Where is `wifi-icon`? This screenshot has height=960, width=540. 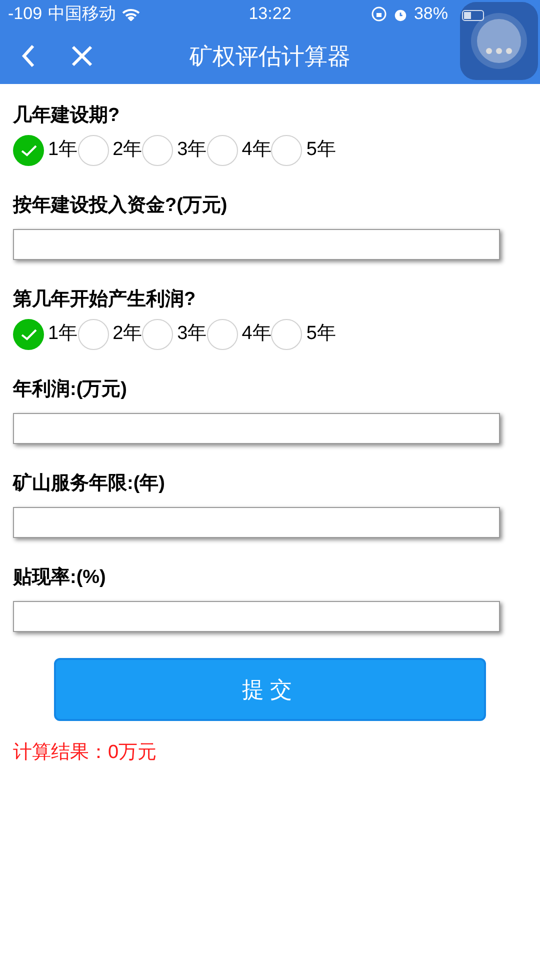 wifi-icon is located at coordinates (131, 14).